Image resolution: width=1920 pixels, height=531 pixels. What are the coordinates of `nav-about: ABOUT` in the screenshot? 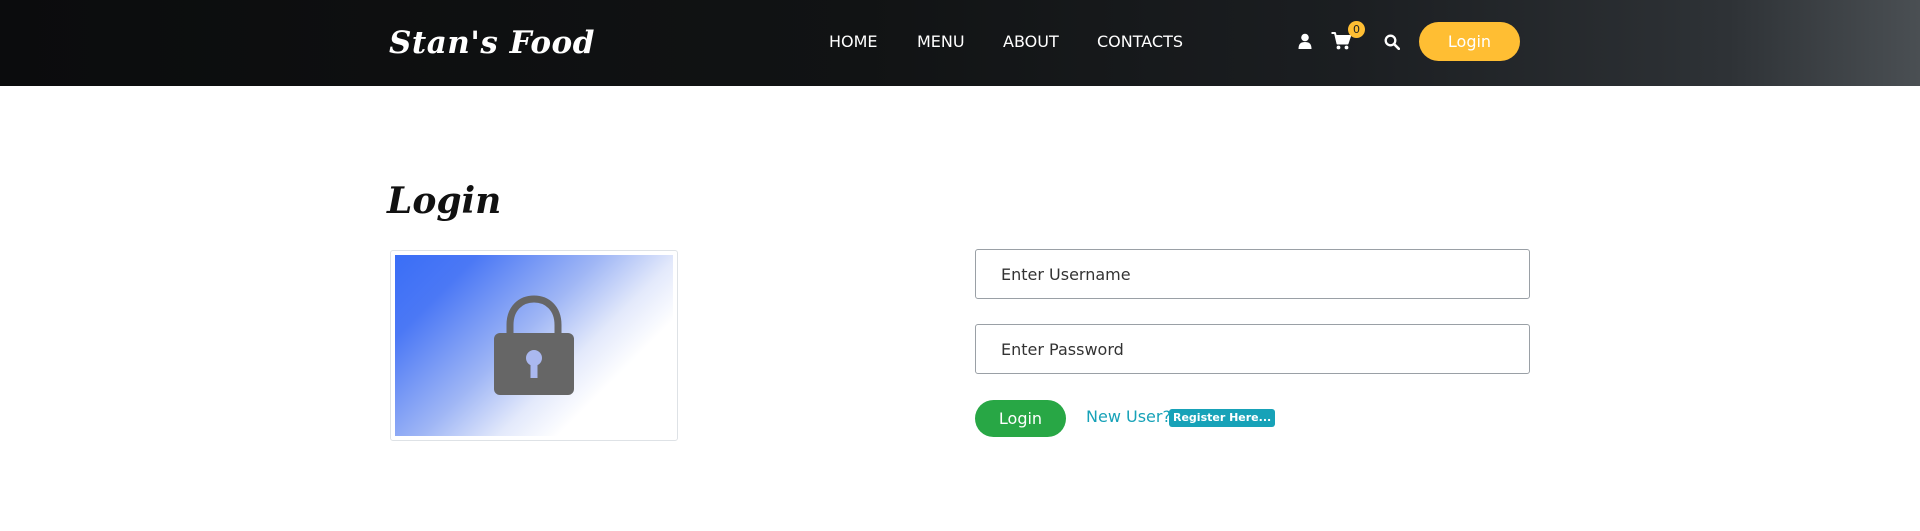 It's located at (1031, 42).